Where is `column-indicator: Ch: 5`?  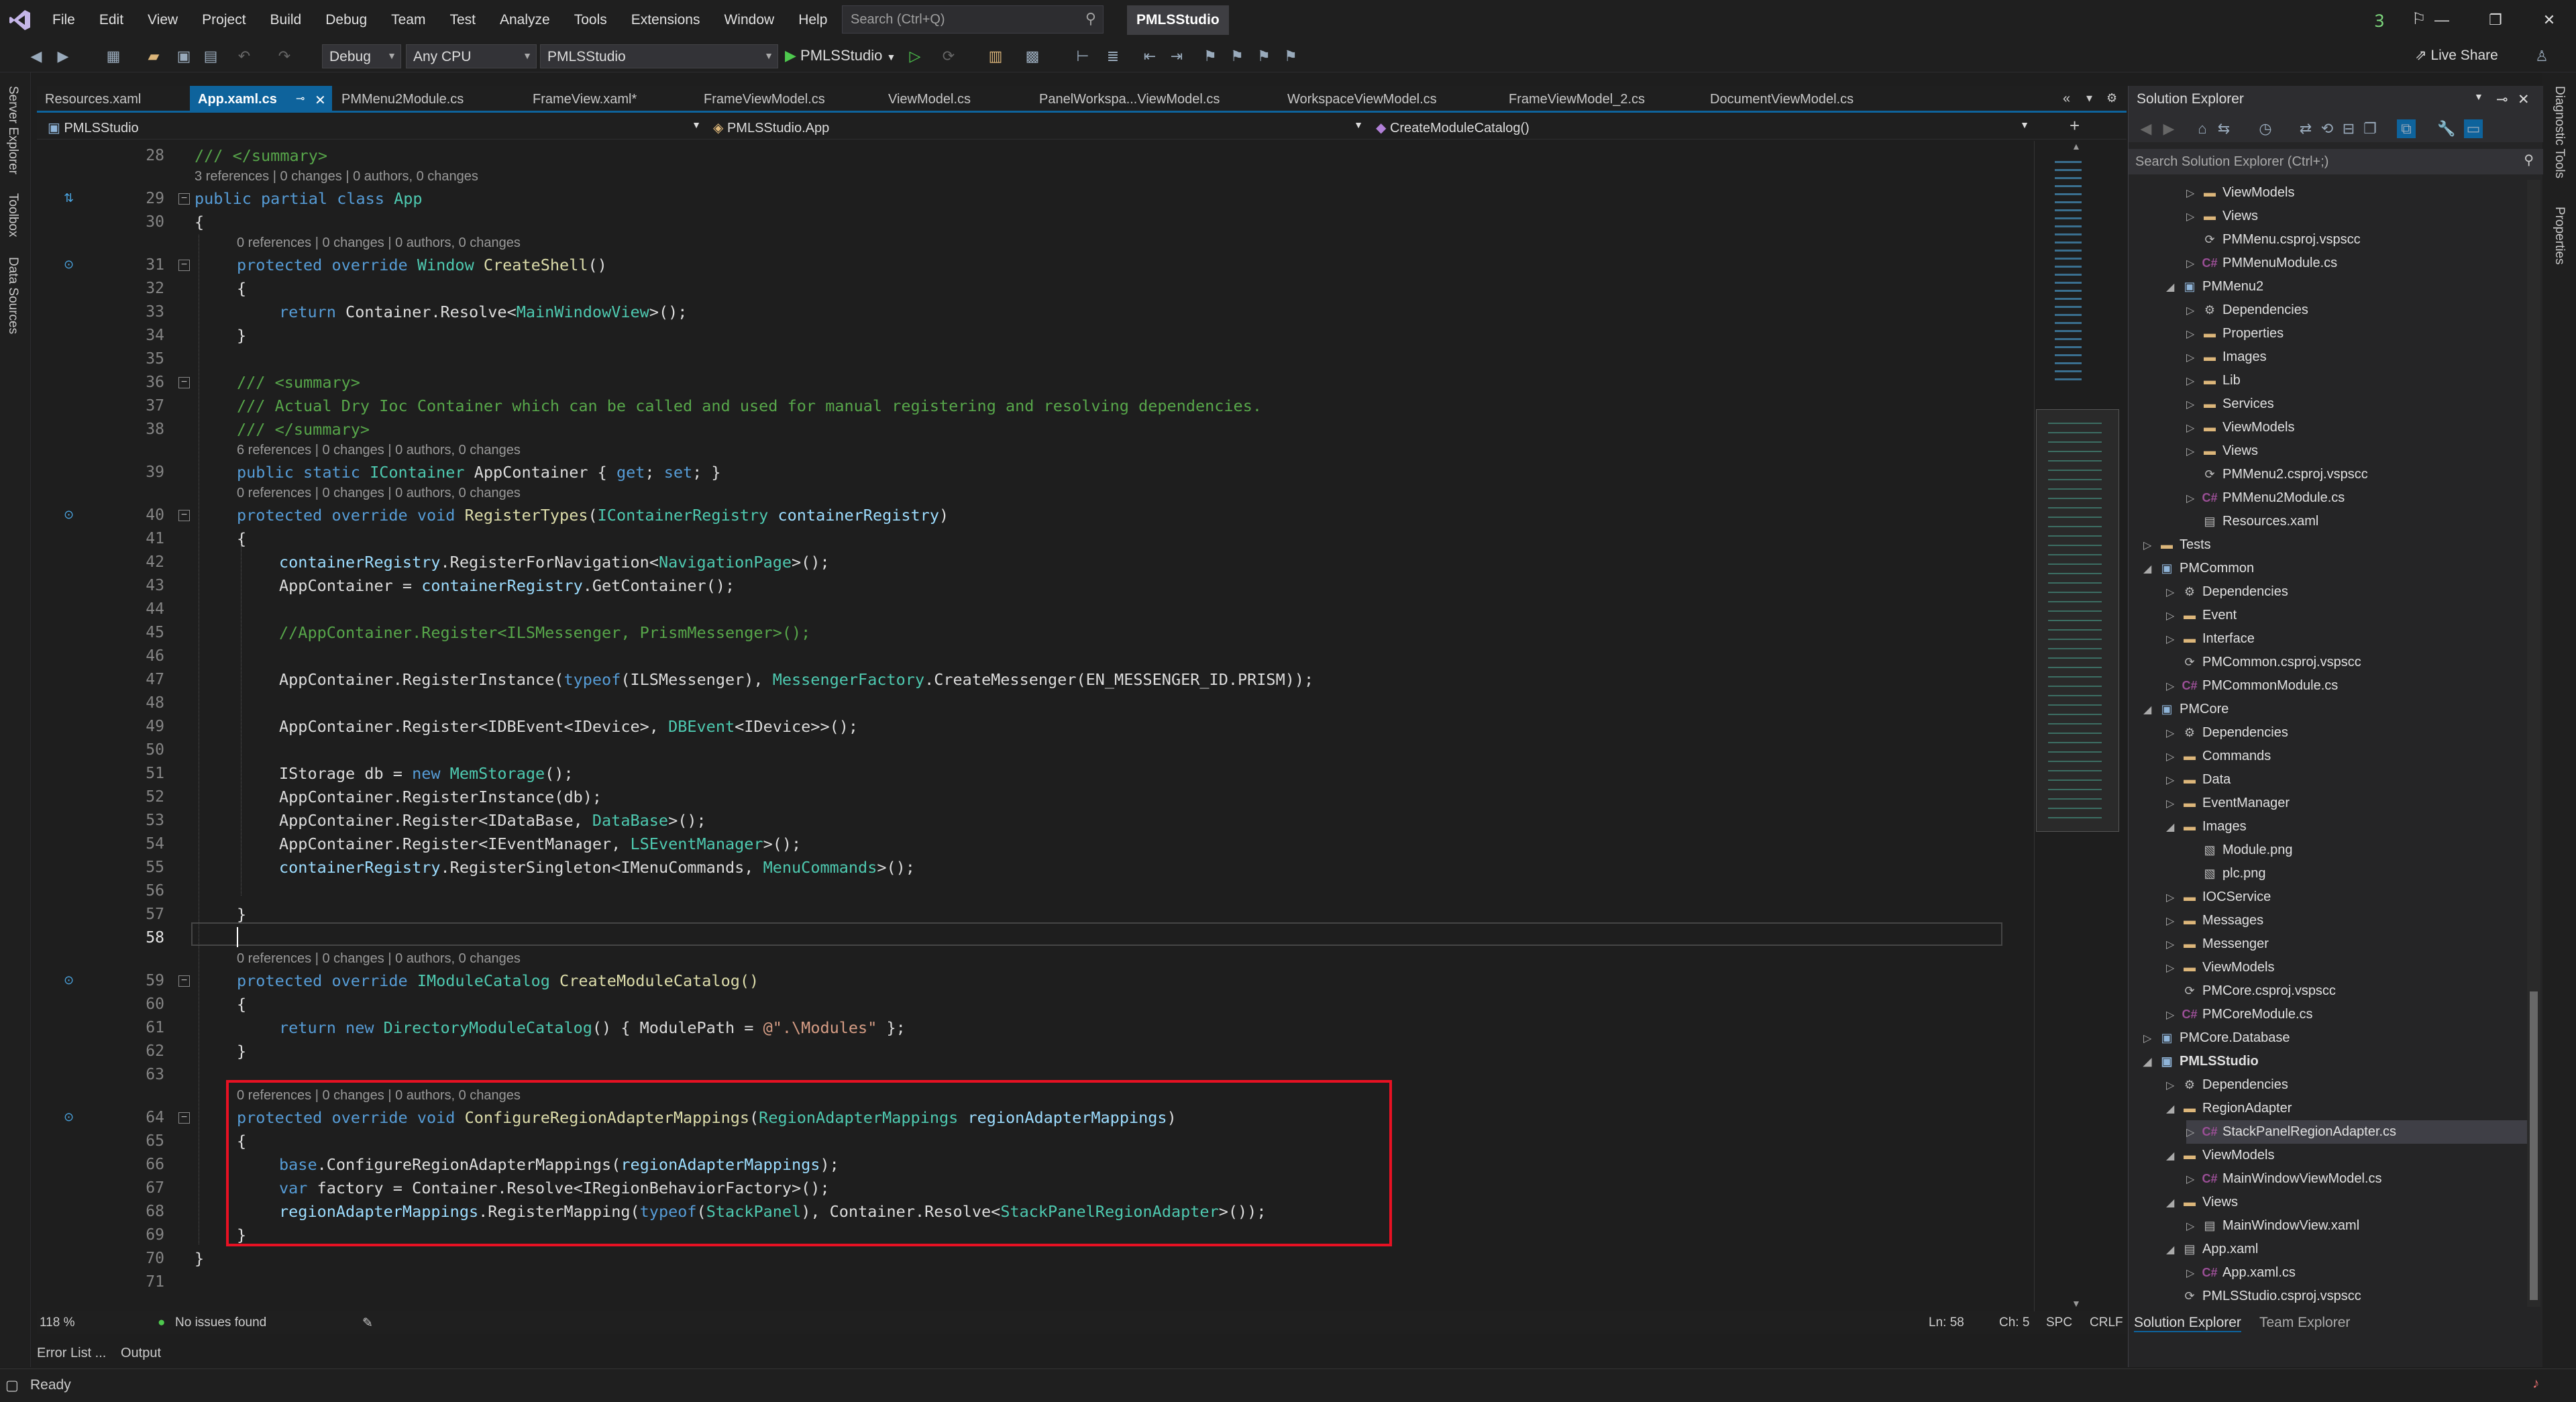 column-indicator: Ch: 5 is located at coordinates (2014, 1323).